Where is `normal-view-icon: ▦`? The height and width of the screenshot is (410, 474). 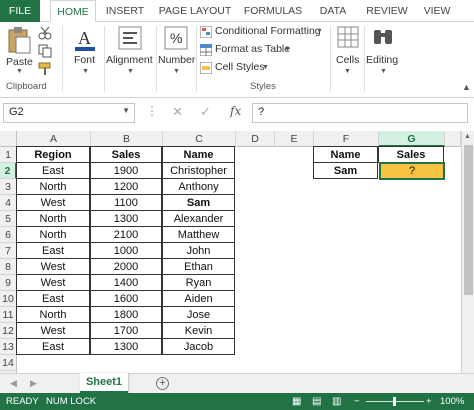 normal-view-icon: ▦ is located at coordinates (296, 401).